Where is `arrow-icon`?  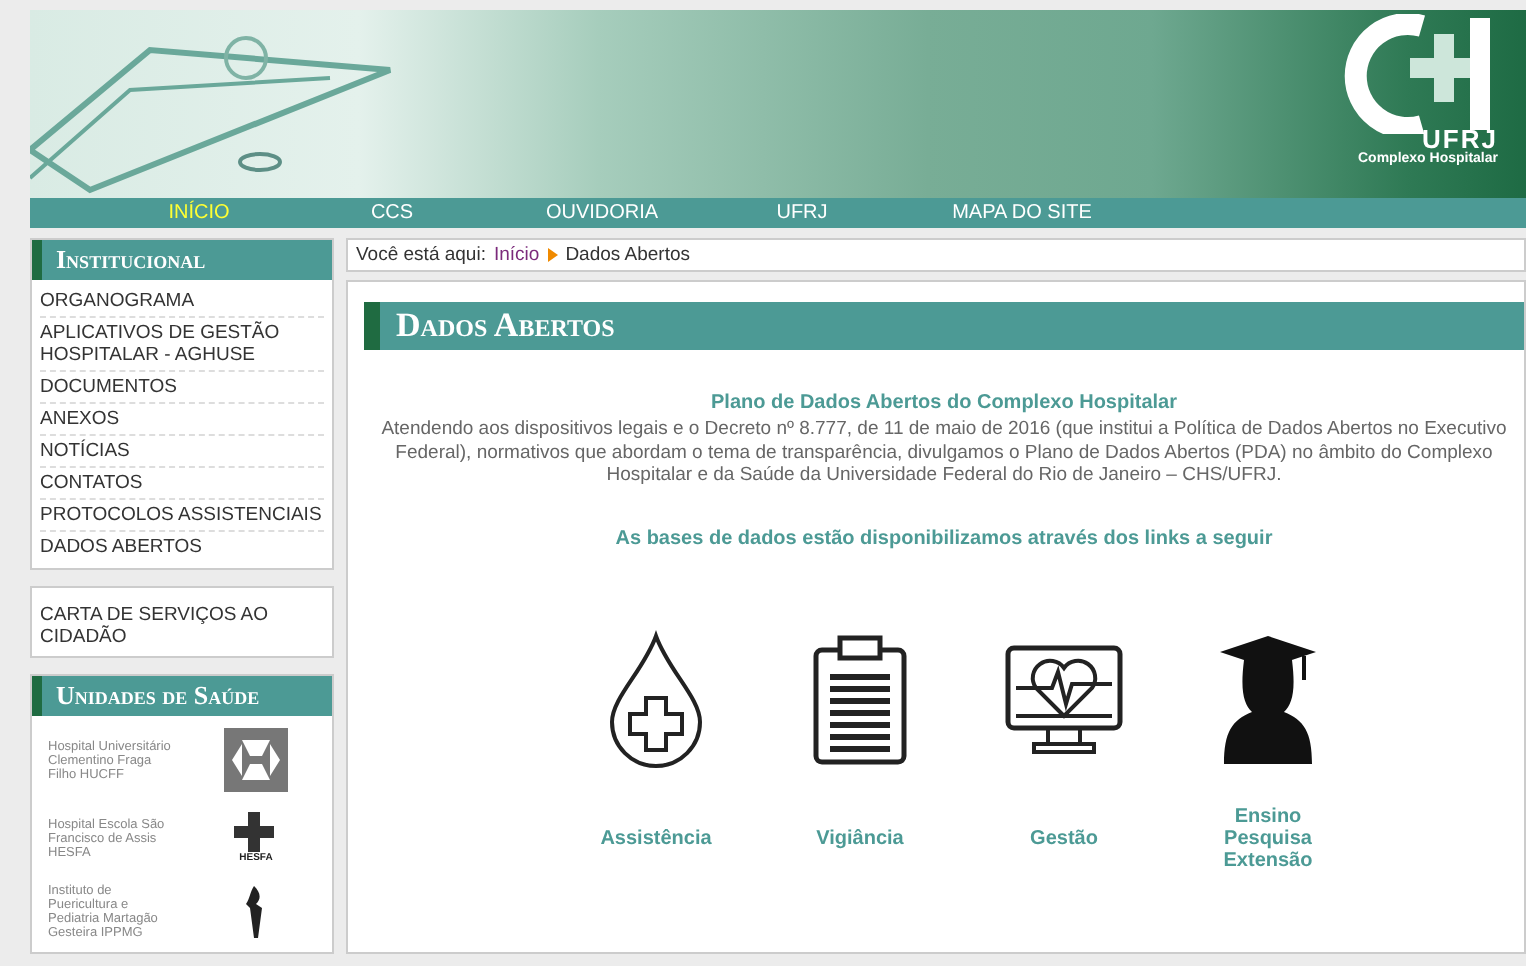 arrow-icon is located at coordinates (552, 255).